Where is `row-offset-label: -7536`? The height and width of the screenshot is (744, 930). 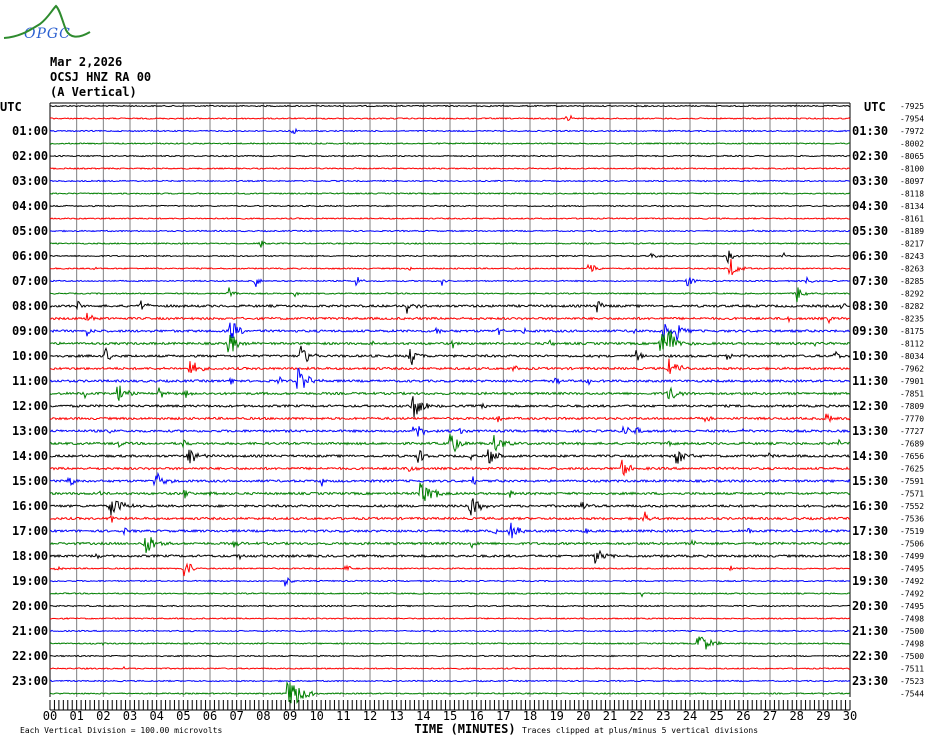 row-offset-label: -7536 is located at coordinates (912, 519).